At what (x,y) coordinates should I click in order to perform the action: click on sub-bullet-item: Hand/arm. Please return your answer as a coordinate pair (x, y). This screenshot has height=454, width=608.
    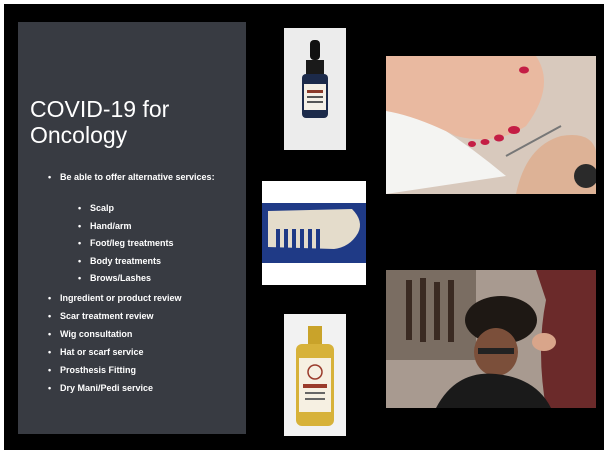
    Looking at the image, I should click on (159, 230).